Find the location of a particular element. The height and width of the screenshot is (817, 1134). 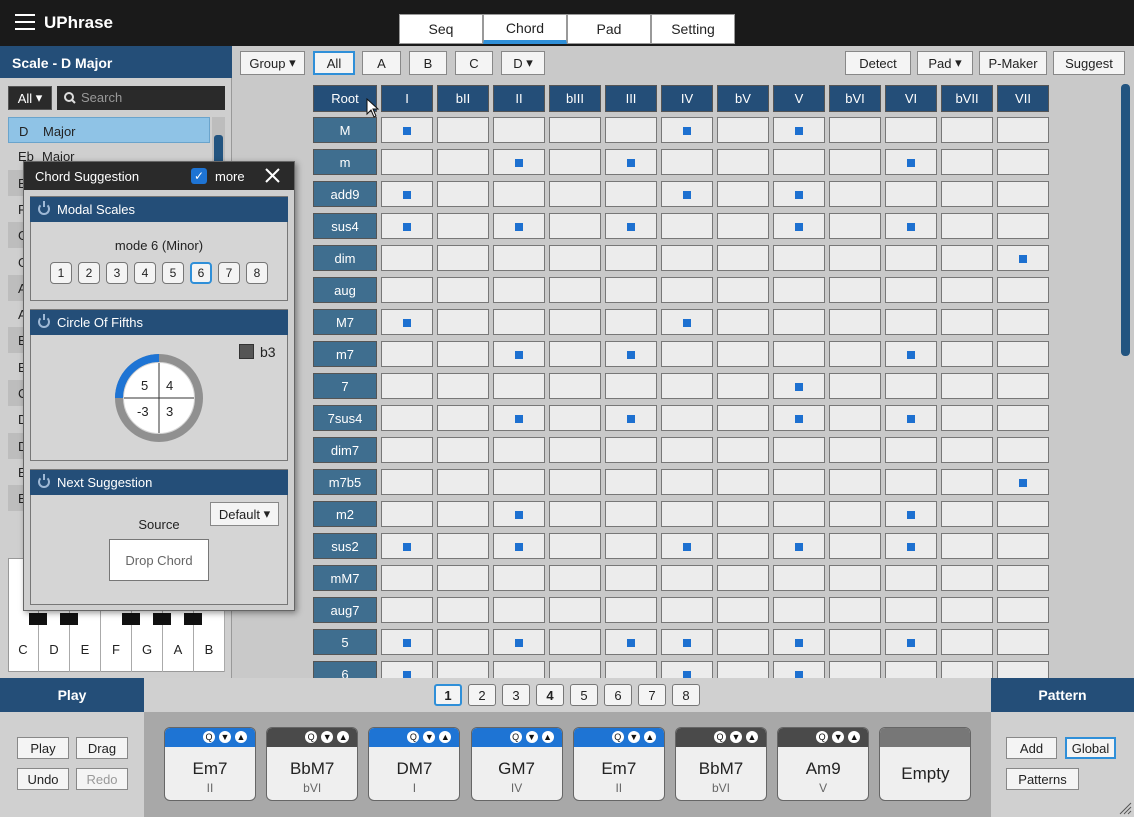

more-checkbox: ✓ is located at coordinates (199, 176).